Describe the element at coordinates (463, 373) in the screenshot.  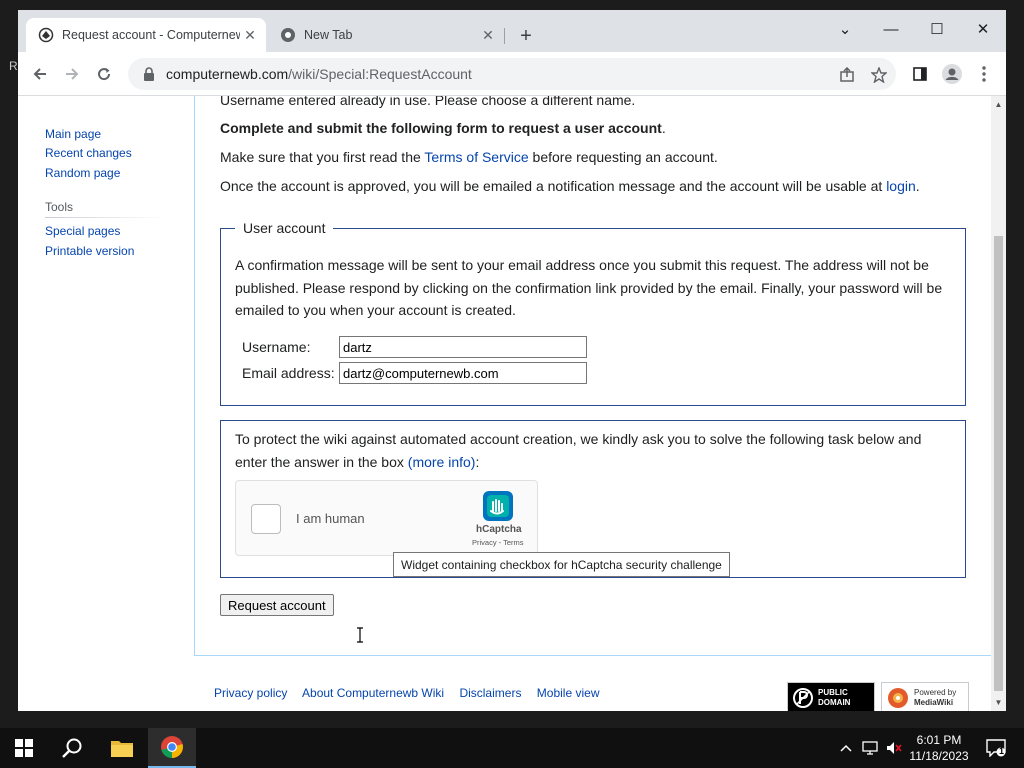
I see `email-field` at that location.